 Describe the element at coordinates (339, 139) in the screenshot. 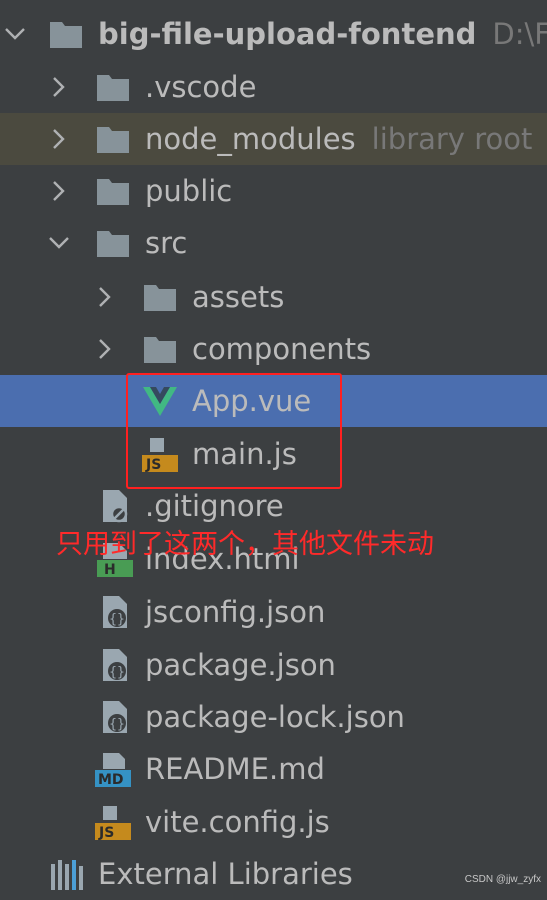

I see `item-label: node_modules library root` at that location.